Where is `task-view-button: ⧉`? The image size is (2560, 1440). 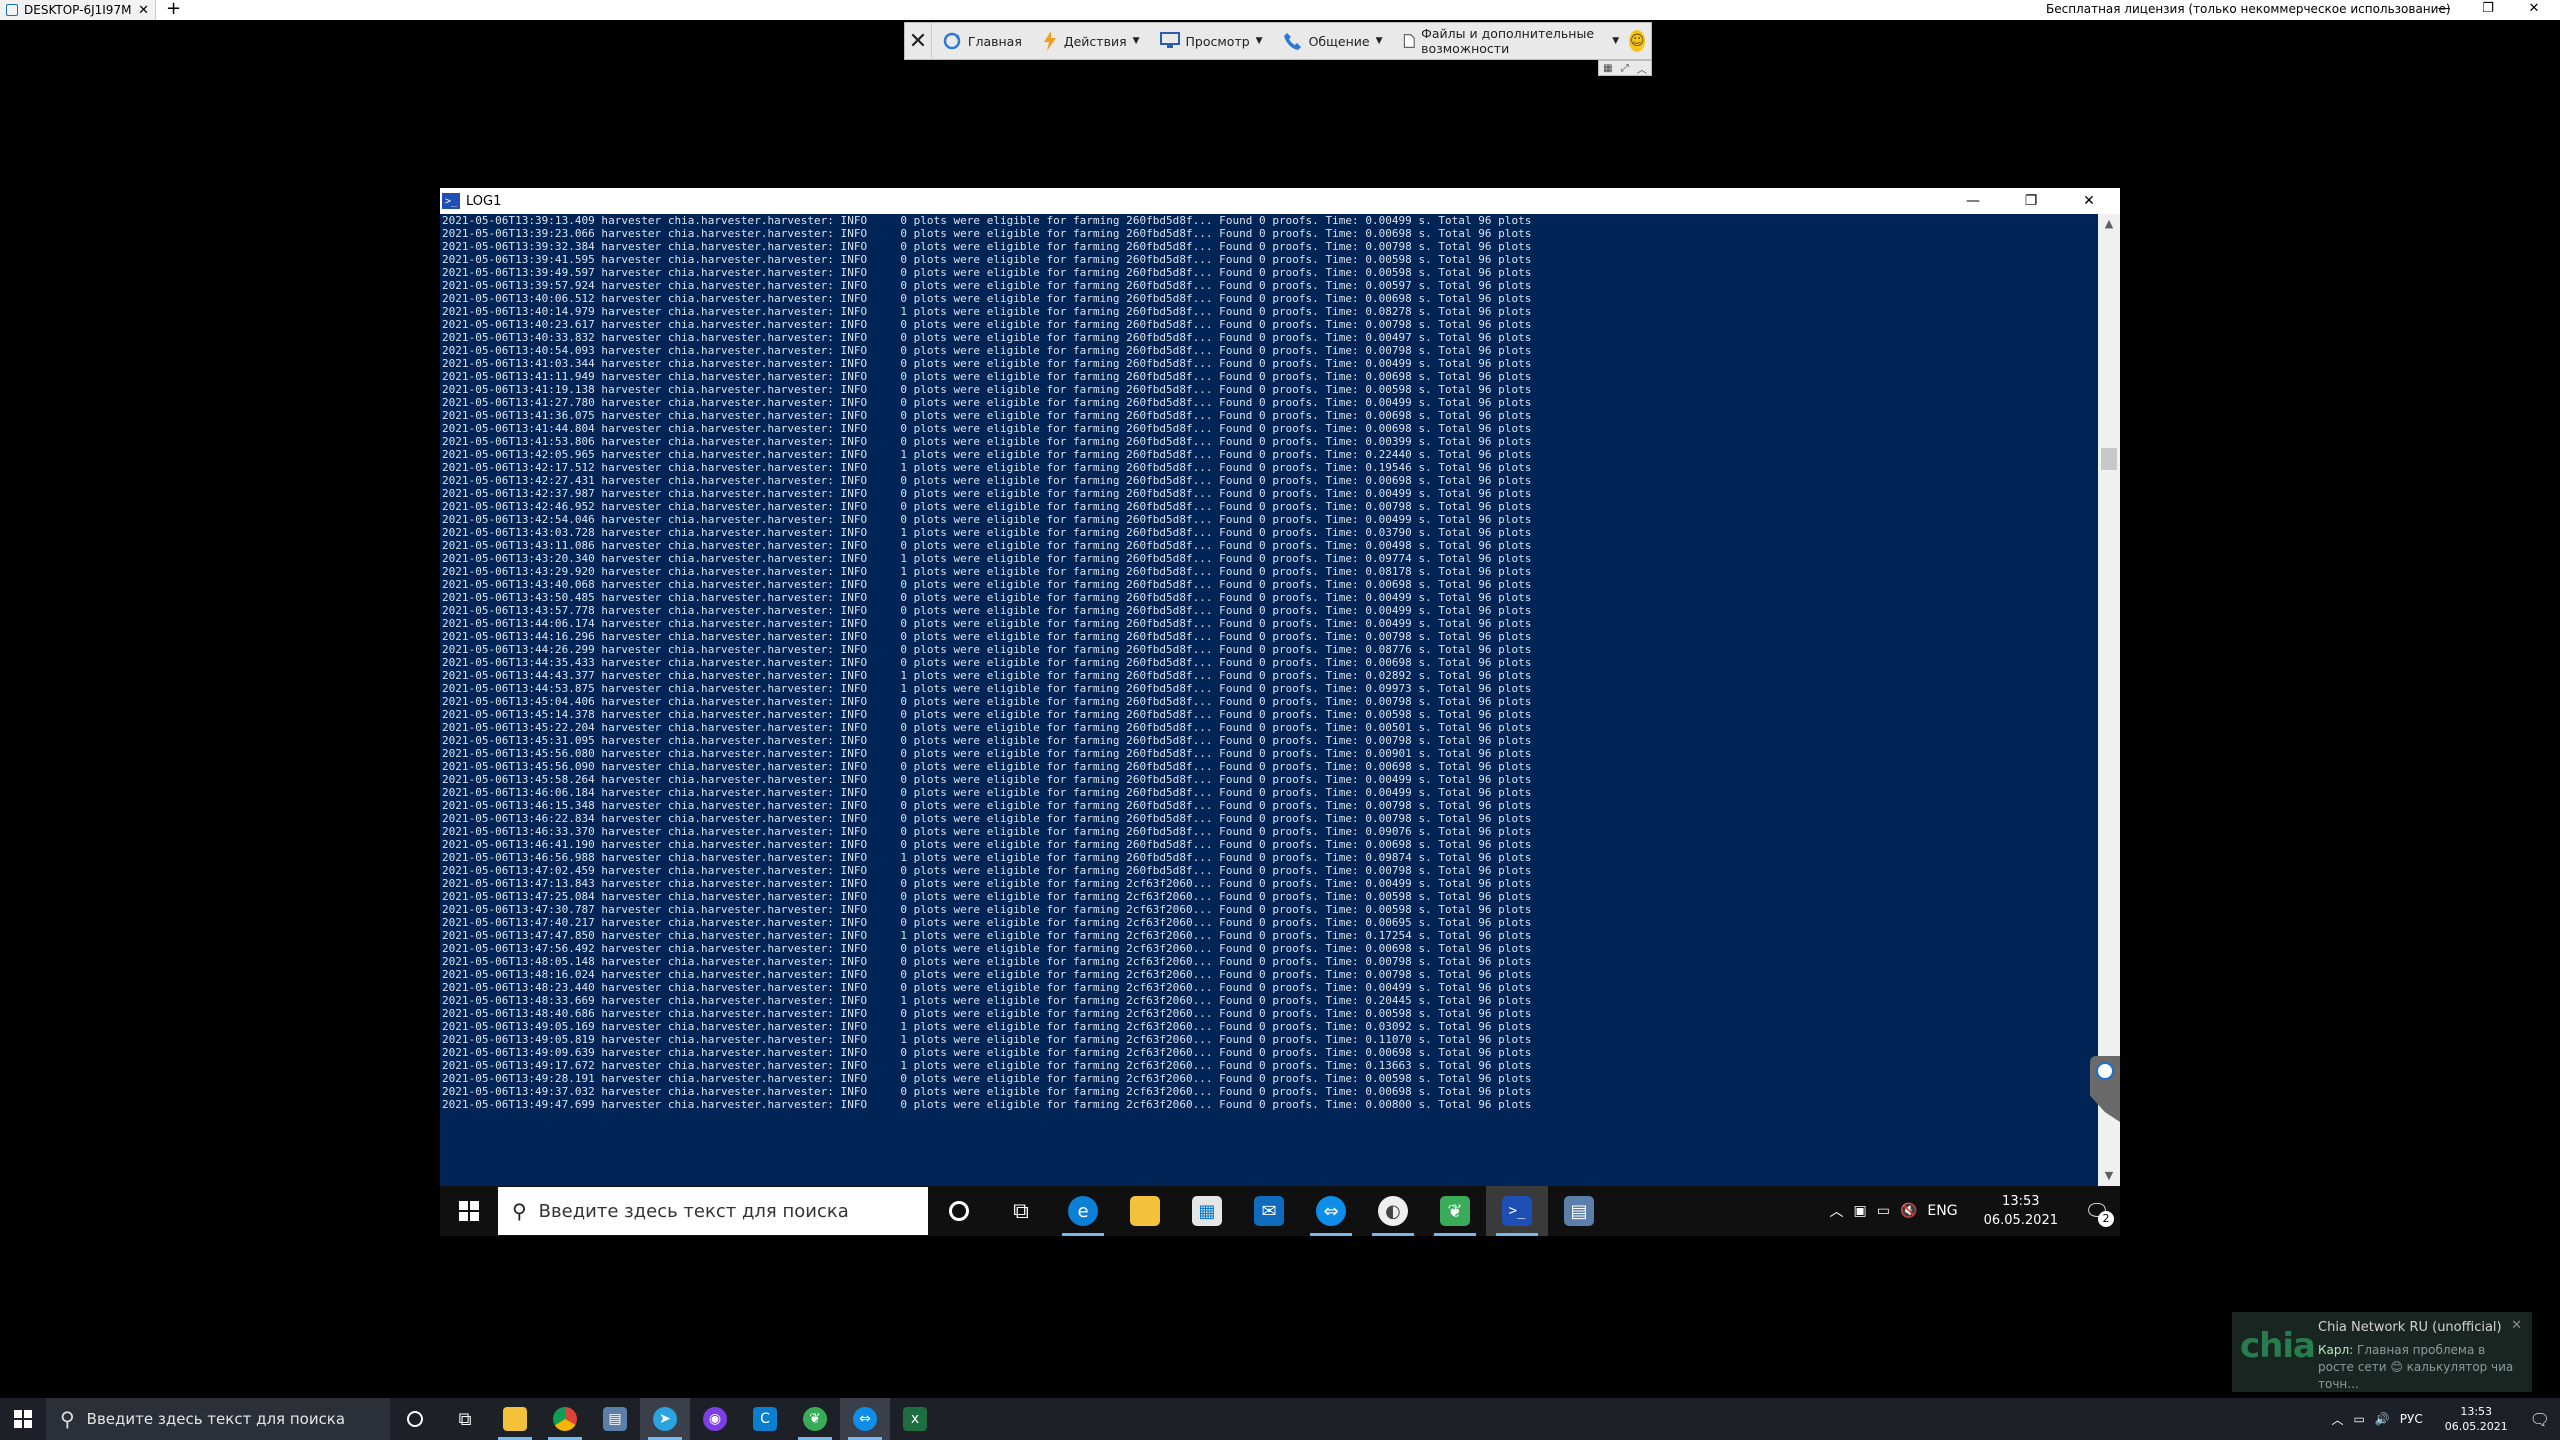 task-view-button: ⧉ is located at coordinates (1021, 1211).